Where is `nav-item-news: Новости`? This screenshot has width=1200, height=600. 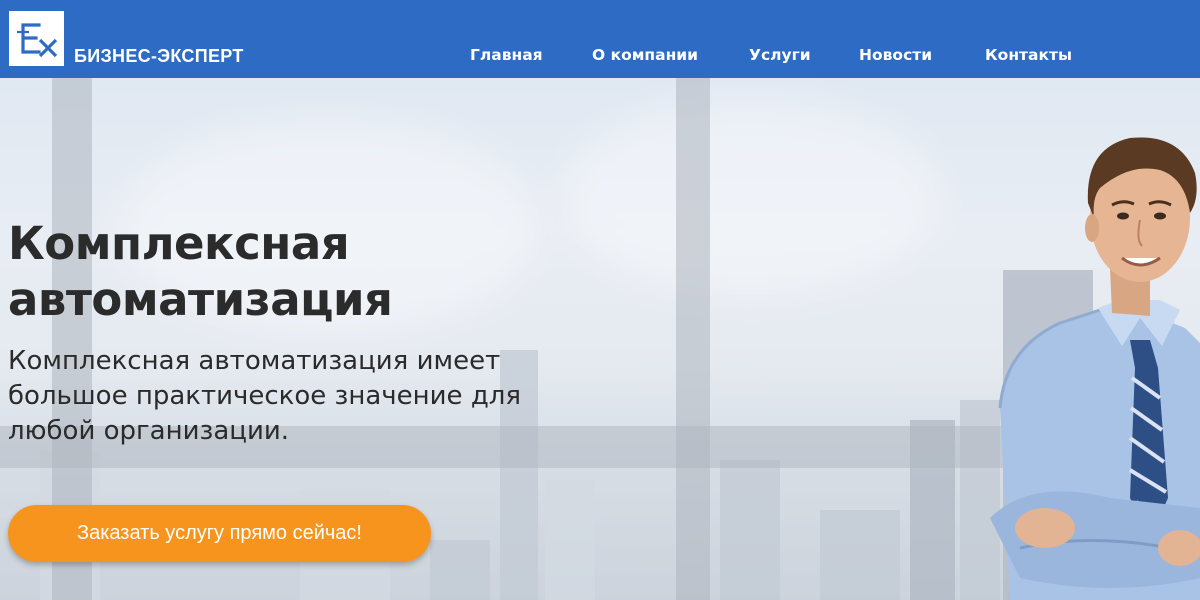
nav-item-news: Новости is located at coordinates (895, 55).